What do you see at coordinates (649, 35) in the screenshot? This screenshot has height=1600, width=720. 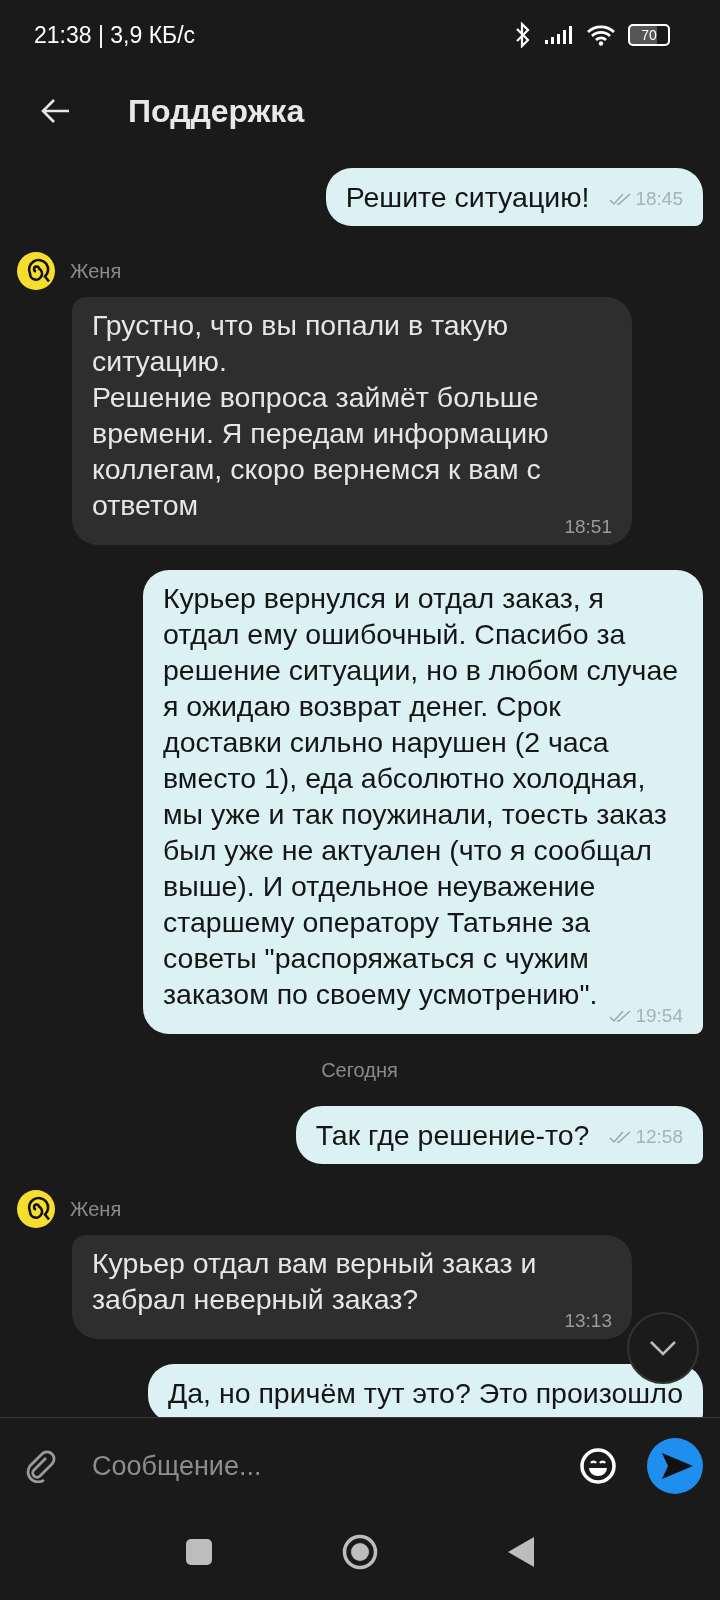 I see `battery-level: 70` at bounding box center [649, 35].